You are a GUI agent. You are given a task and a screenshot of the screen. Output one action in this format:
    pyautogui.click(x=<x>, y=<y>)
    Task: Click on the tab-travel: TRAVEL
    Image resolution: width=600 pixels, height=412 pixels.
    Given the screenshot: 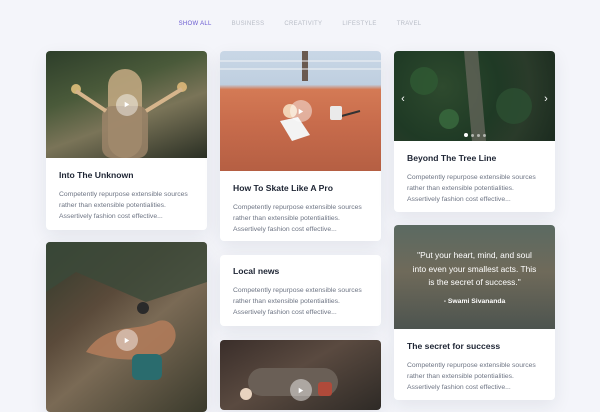 What is the action you would take?
    pyautogui.click(x=409, y=24)
    